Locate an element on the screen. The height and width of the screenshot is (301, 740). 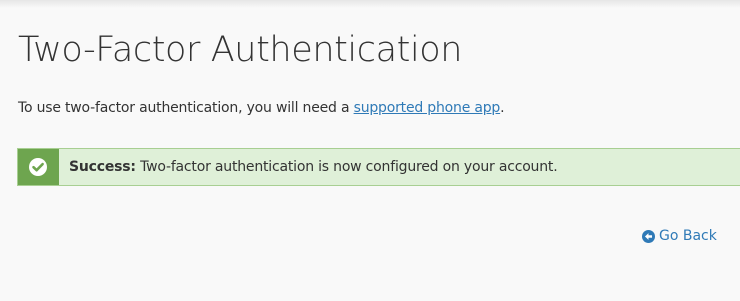
alert-label: Success: is located at coordinates (102, 167).